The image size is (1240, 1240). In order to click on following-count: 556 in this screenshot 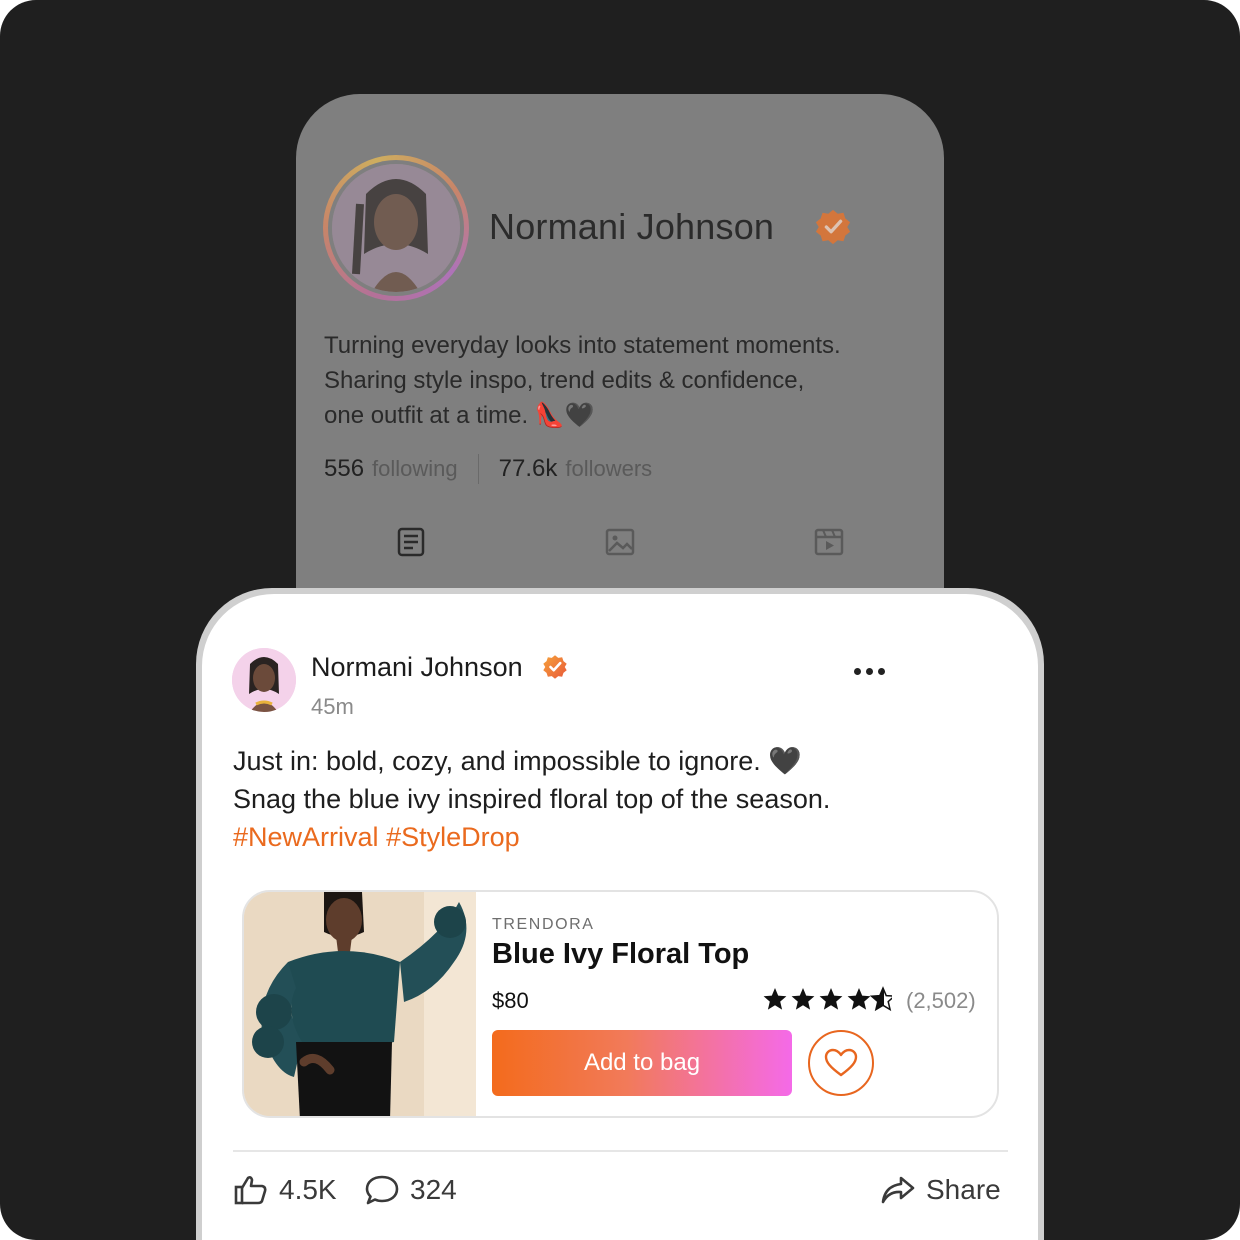, I will do `click(344, 469)`.